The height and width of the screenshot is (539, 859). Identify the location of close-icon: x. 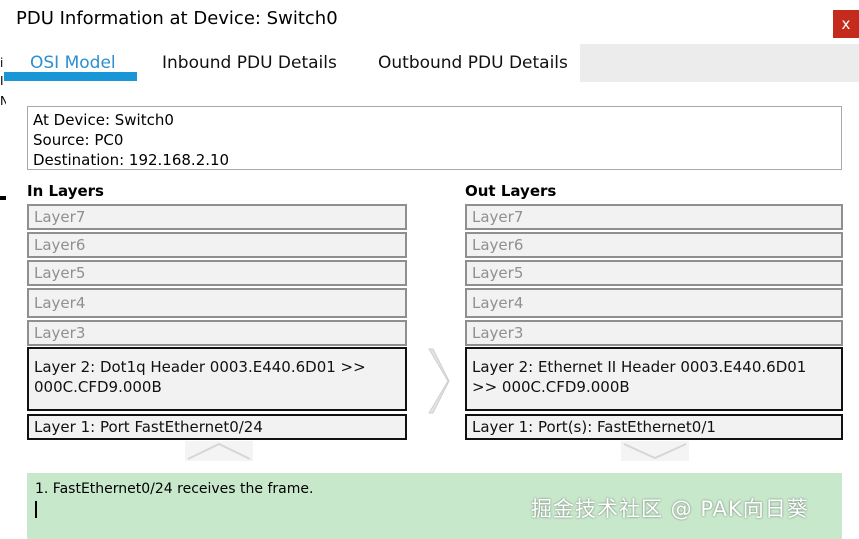
(846, 24).